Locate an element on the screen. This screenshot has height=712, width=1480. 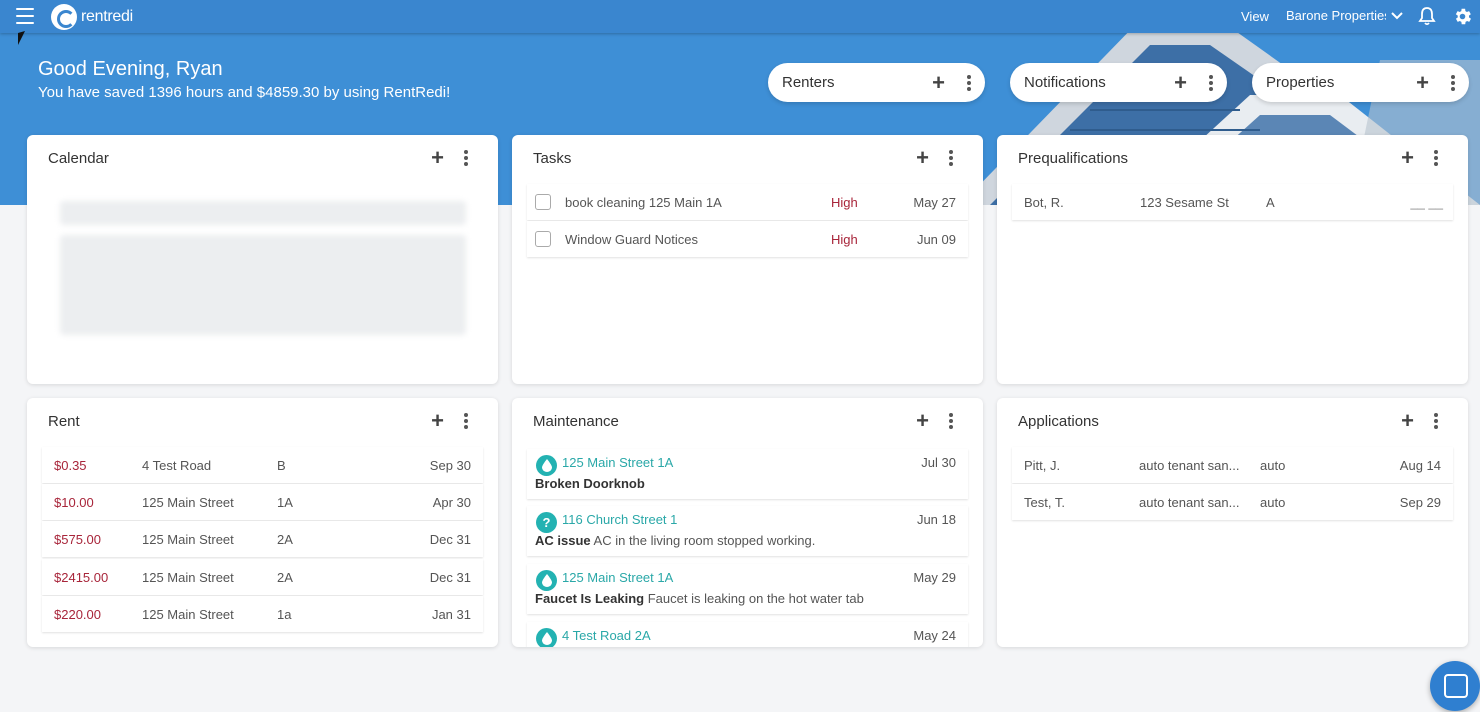
mouse-cursor-icon is located at coordinates (21, 38).